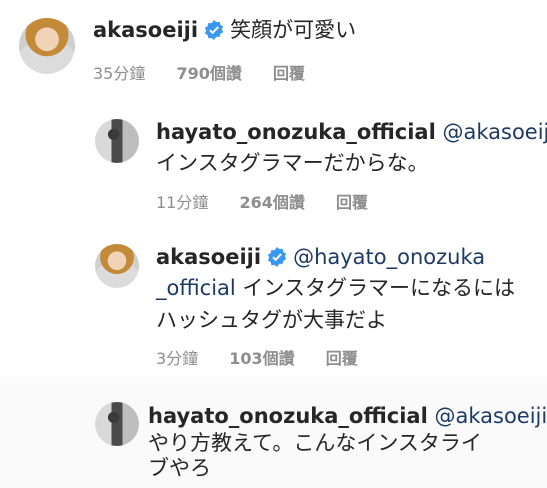 The height and width of the screenshot is (488, 547). What do you see at coordinates (179, 468) in the screenshot?
I see `comment-text-continued: ブやろ` at bounding box center [179, 468].